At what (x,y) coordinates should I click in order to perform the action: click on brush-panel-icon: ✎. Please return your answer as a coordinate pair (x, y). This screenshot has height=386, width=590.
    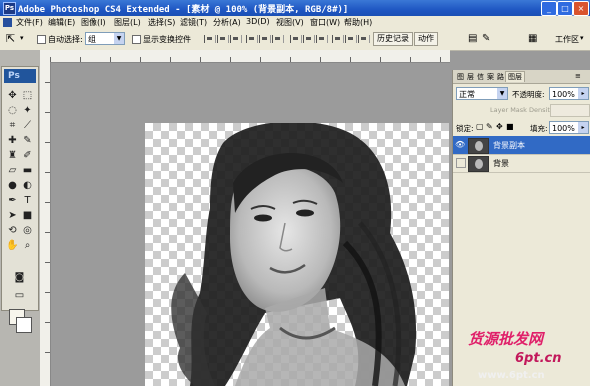
    Looking at the image, I should click on (486, 38).